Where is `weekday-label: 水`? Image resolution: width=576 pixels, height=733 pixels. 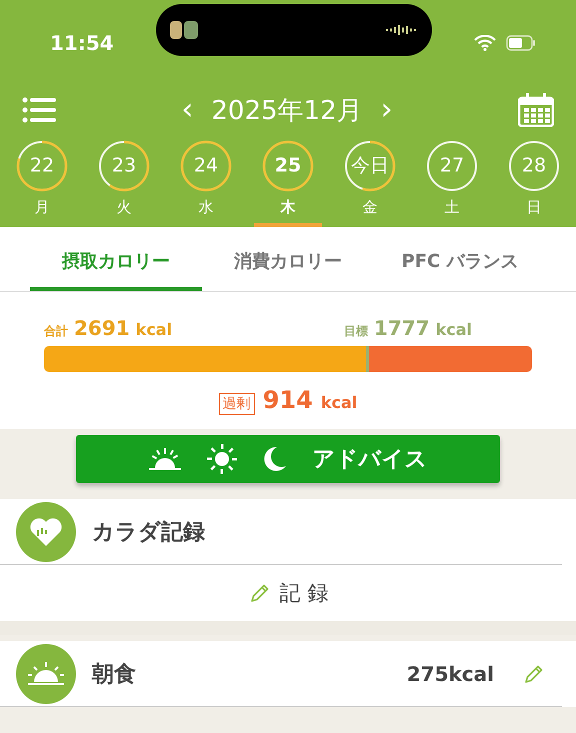 weekday-label: 水 is located at coordinates (206, 207).